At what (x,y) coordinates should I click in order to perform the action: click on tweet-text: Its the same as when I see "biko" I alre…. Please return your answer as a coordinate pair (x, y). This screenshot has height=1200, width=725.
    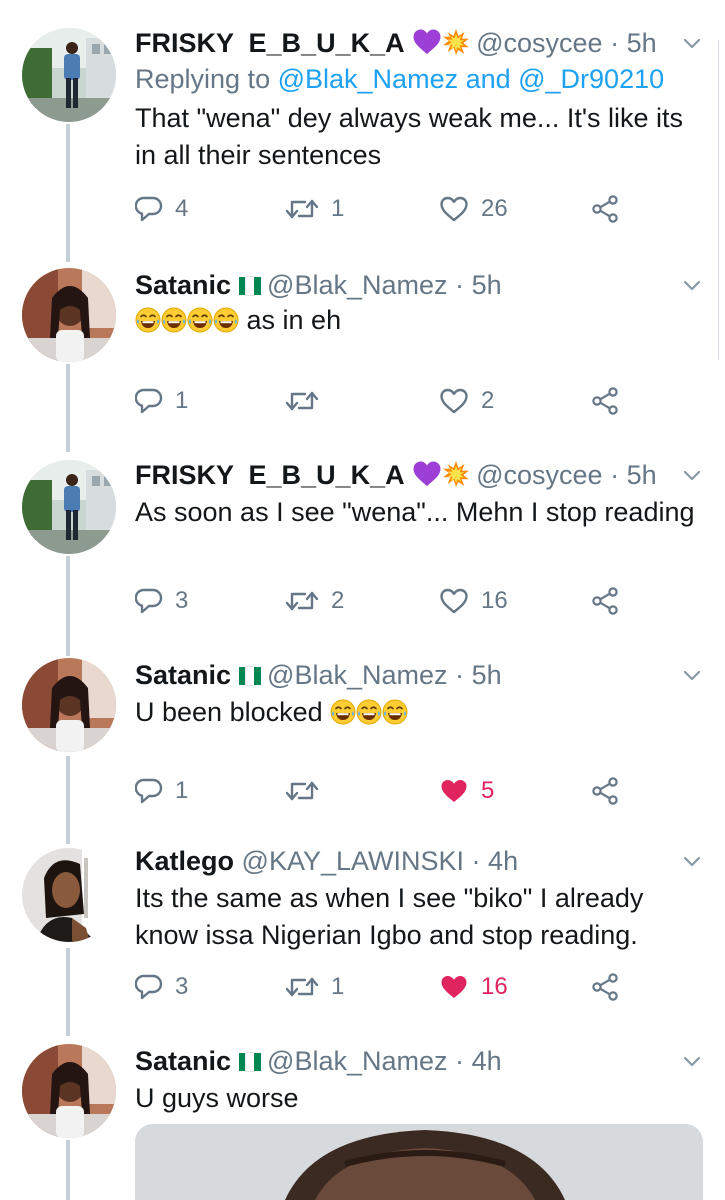
    Looking at the image, I should click on (389, 916).